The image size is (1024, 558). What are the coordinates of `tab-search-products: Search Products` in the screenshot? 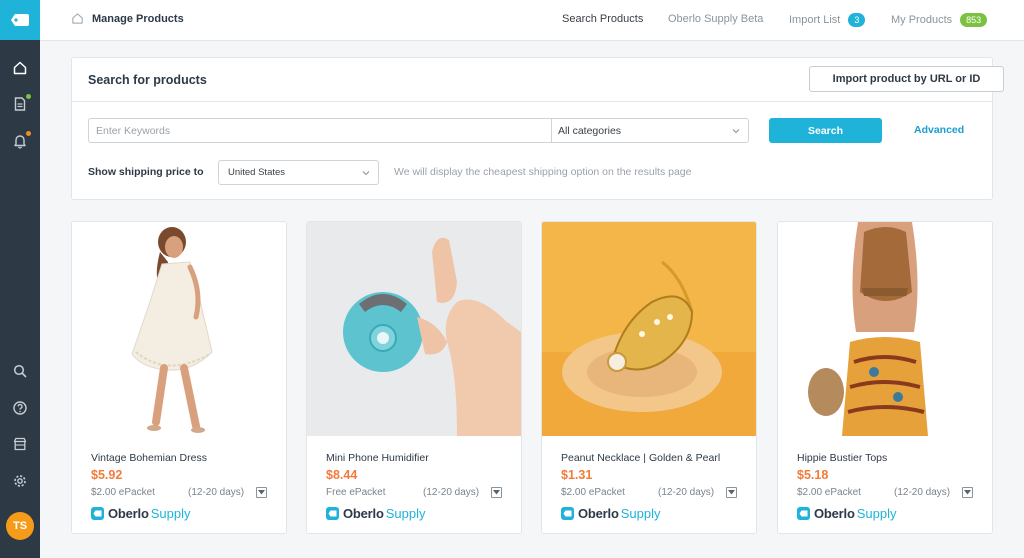 It's located at (602, 19).